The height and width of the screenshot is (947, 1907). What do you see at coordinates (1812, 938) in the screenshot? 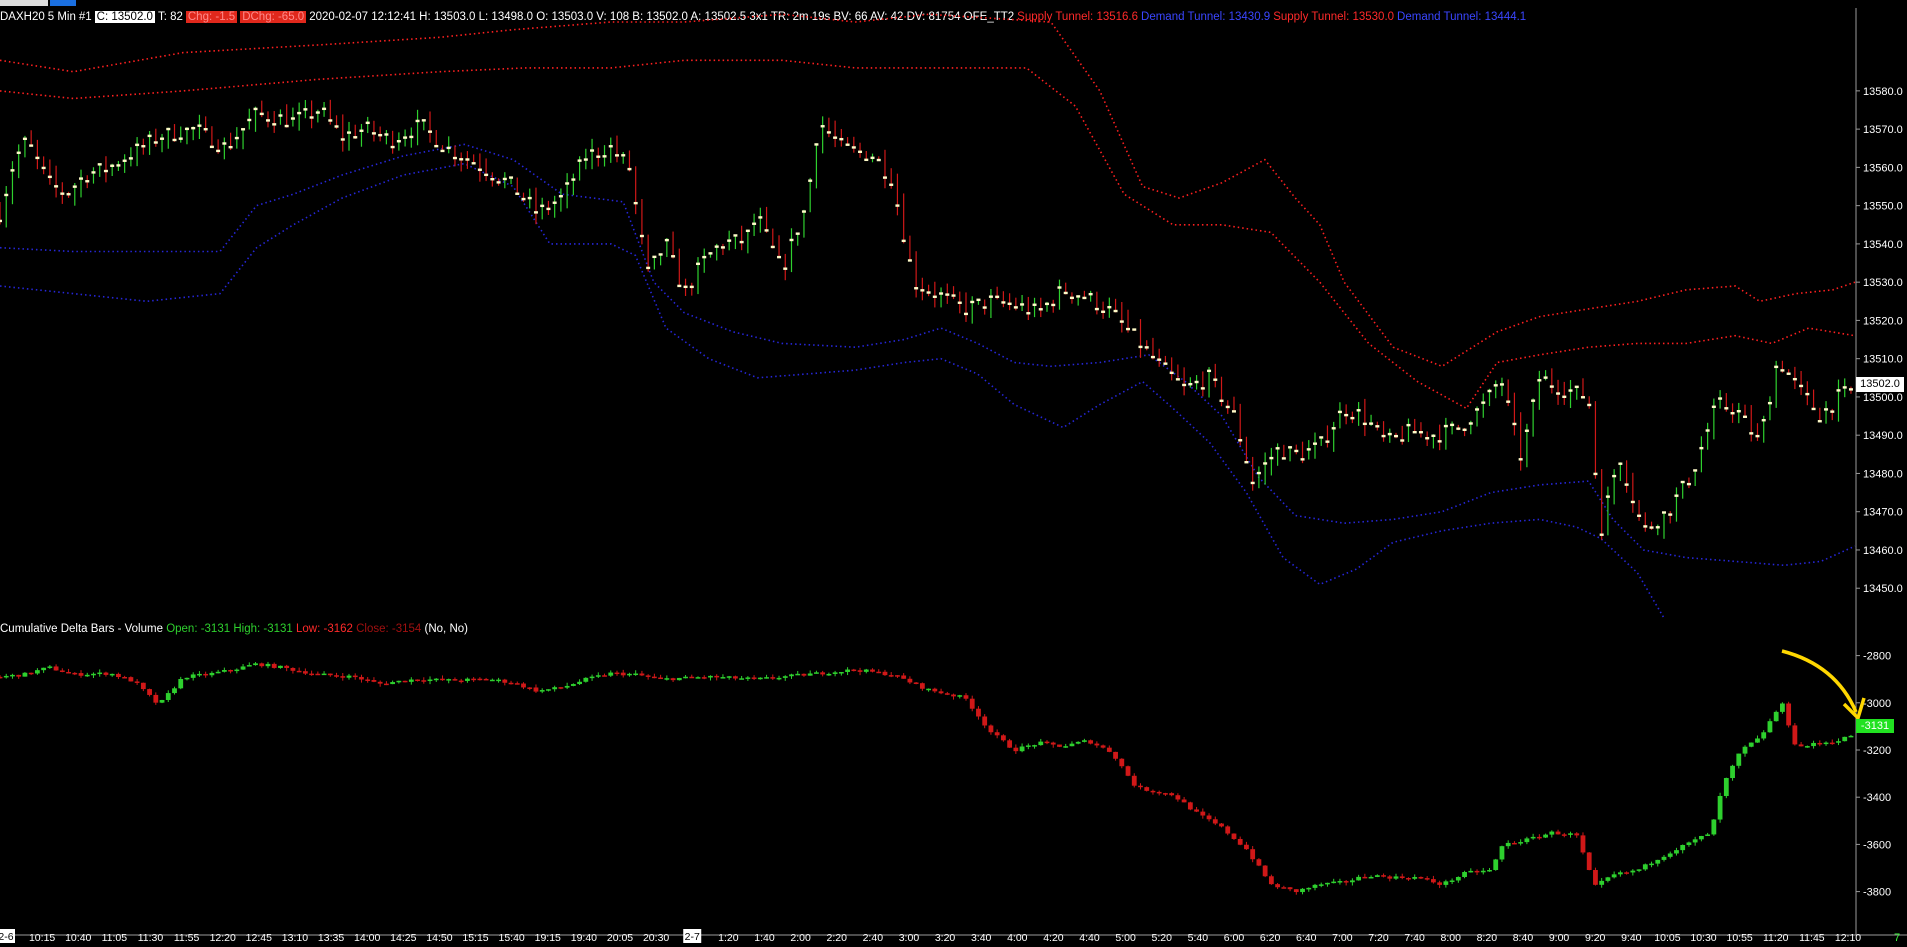
I see `x-axis-time-label: 11:45` at bounding box center [1812, 938].